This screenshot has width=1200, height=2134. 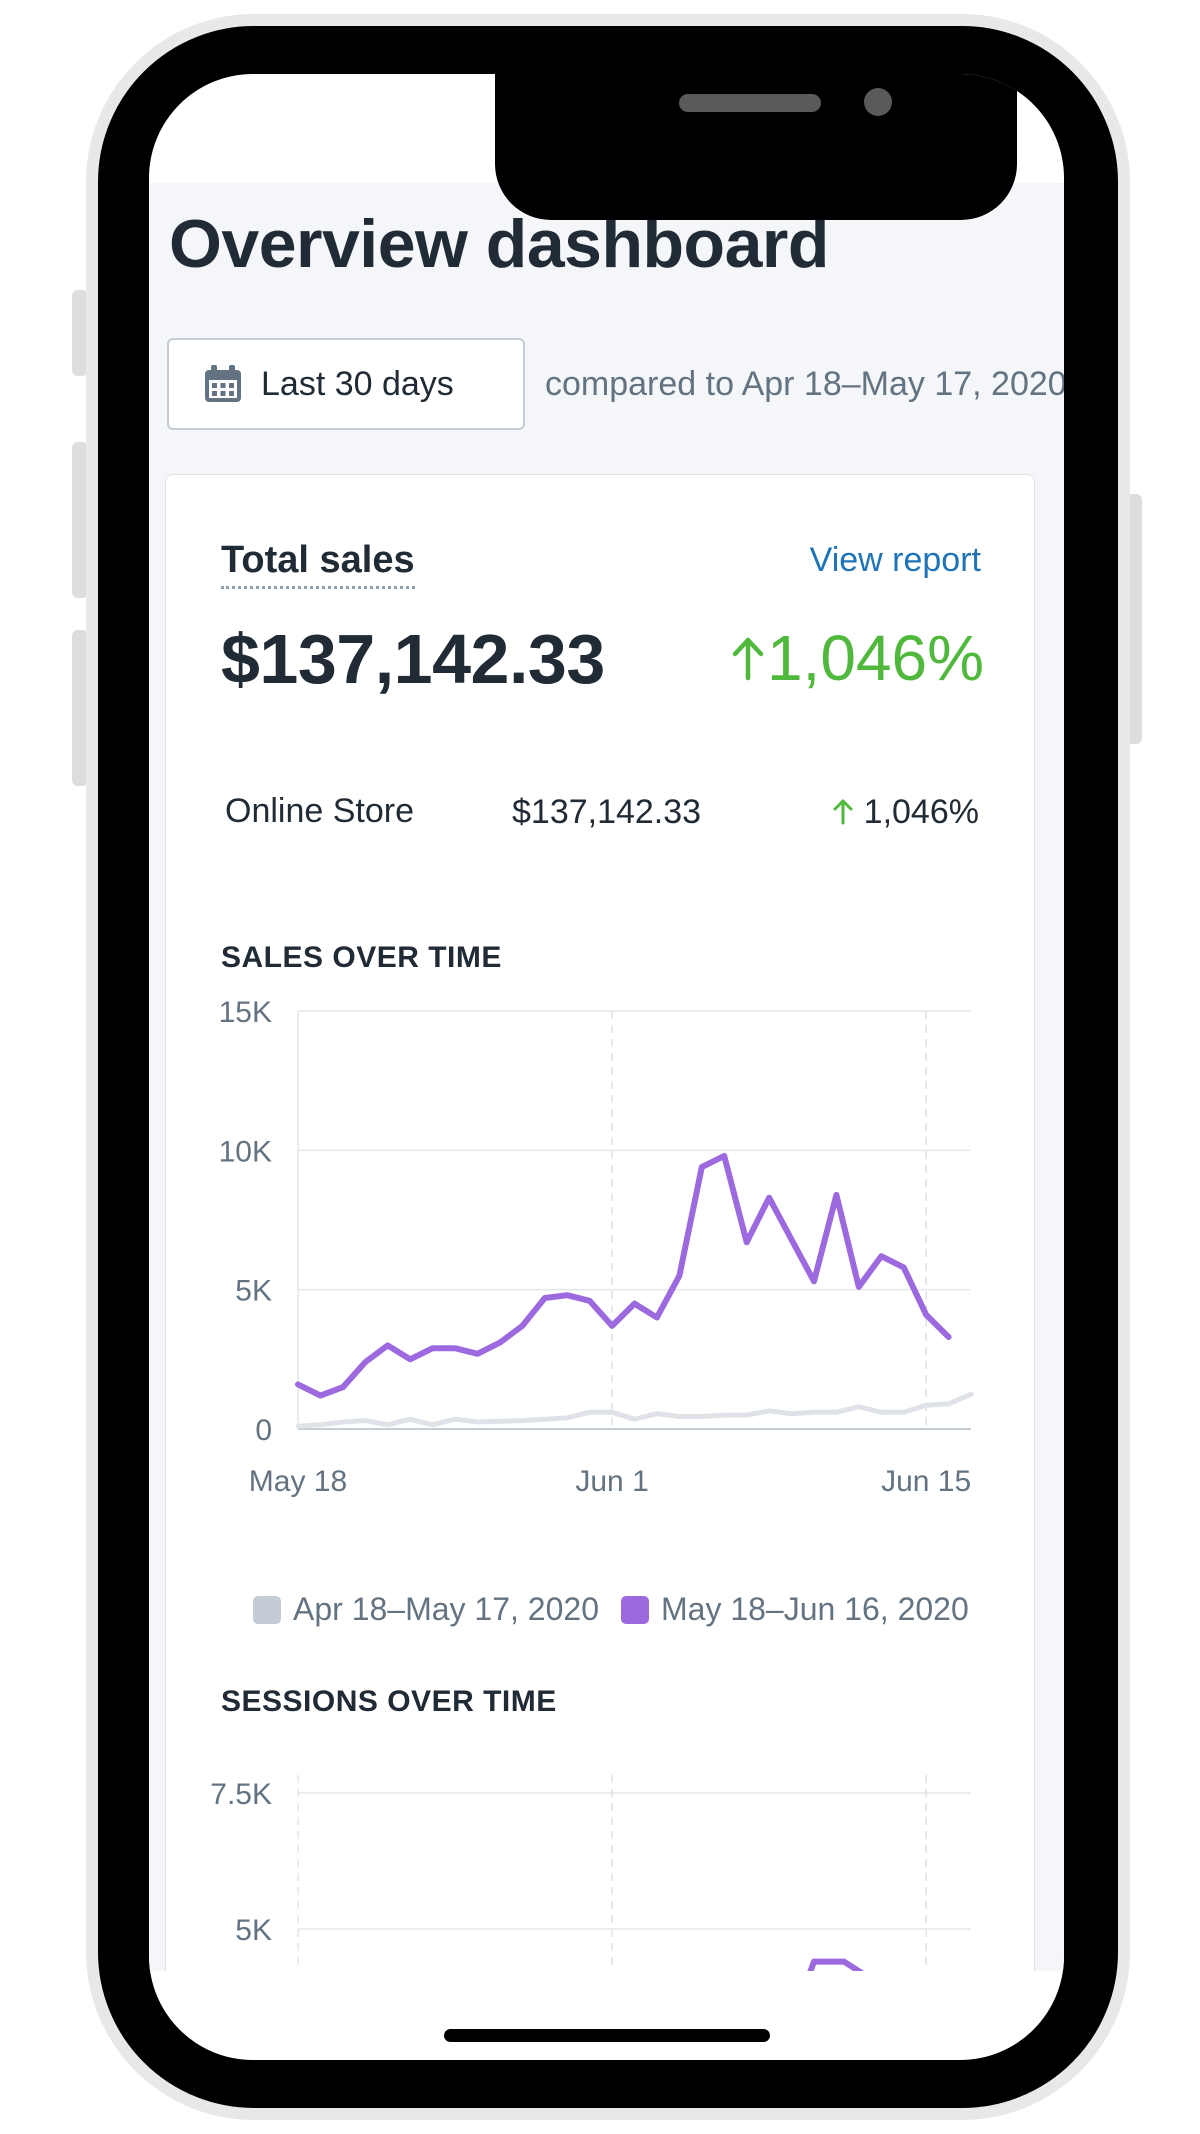 What do you see at coordinates (298, 1481) in the screenshot?
I see `x-tick-label: May 18` at bounding box center [298, 1481].